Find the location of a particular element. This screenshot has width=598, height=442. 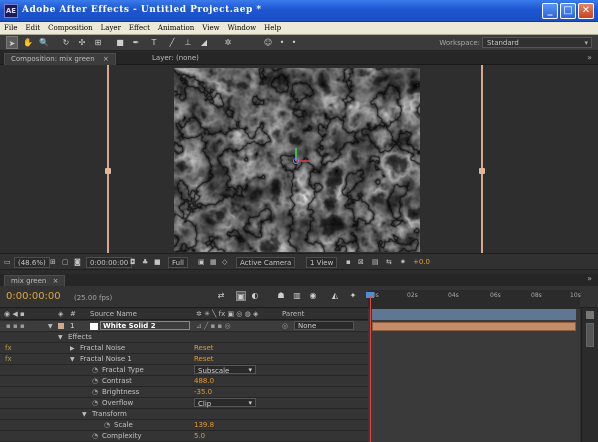

zoom-slider-icon is located at coordinates (590, 315).